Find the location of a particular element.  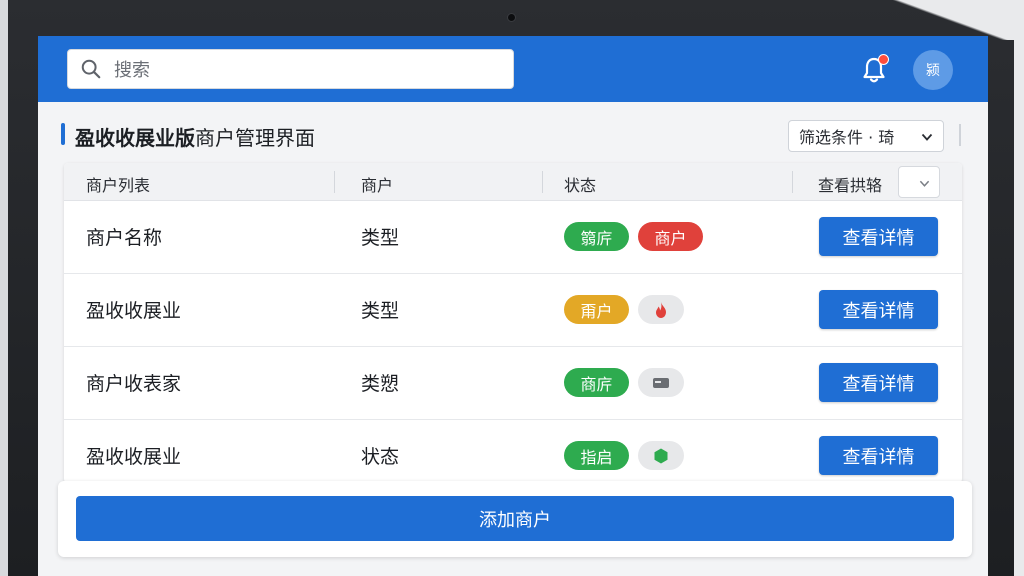

divider is located at coordinates (960, 135).